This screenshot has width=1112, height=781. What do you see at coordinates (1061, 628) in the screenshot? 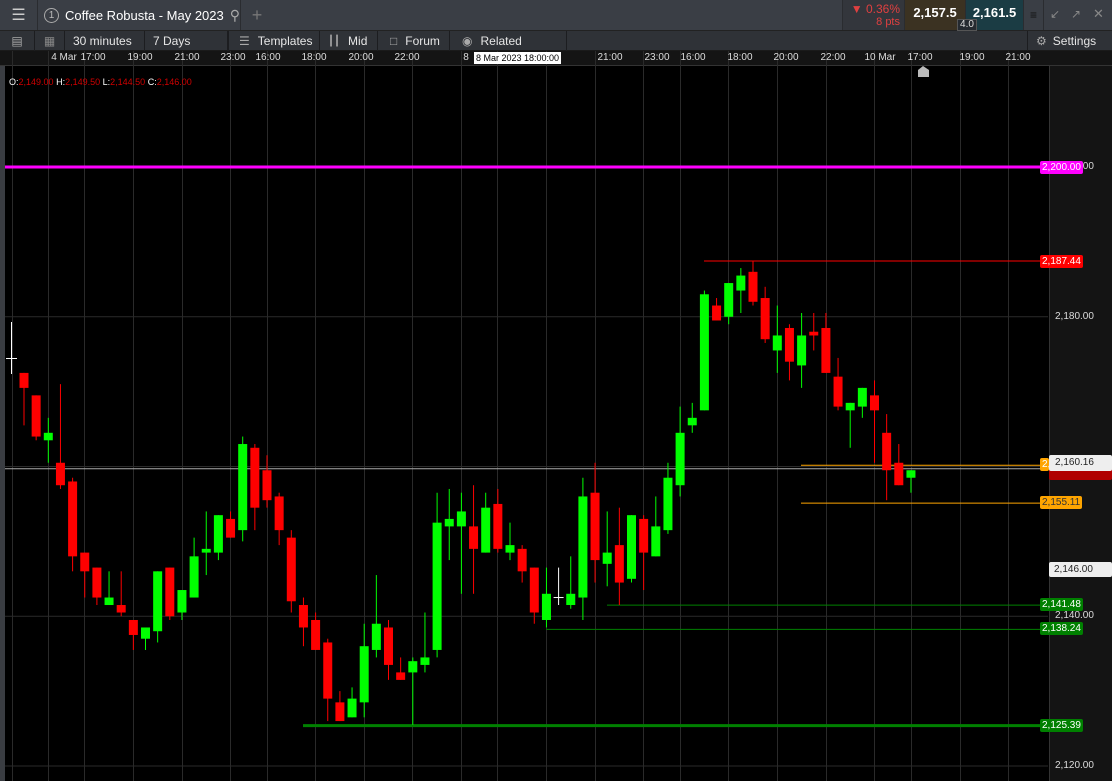
I see `level-price-label: 2,138.24` at bounding box center [1061, 628].